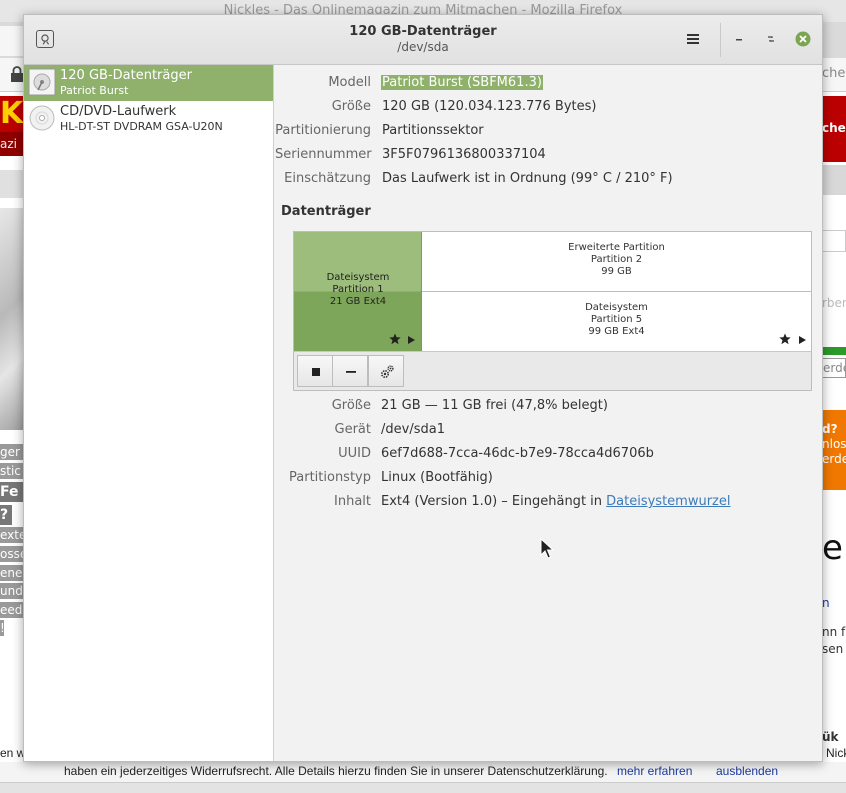 The image size is (846, 793). Describe the element at coordinates (668, 501) in the screenshot. I see `mount-point-link: Dateisystemwurzel` at that location.